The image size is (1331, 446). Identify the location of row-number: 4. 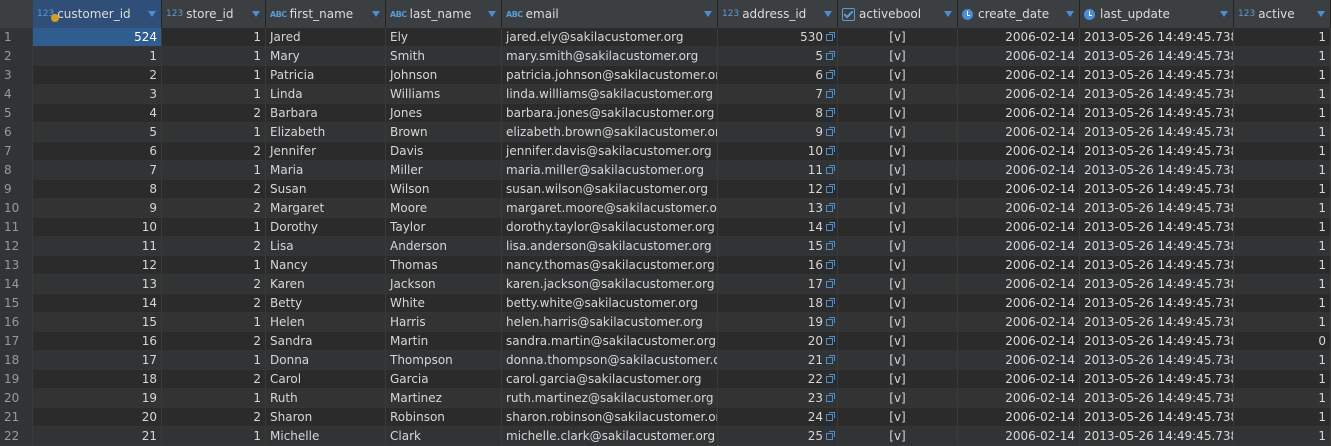
(16, 94).